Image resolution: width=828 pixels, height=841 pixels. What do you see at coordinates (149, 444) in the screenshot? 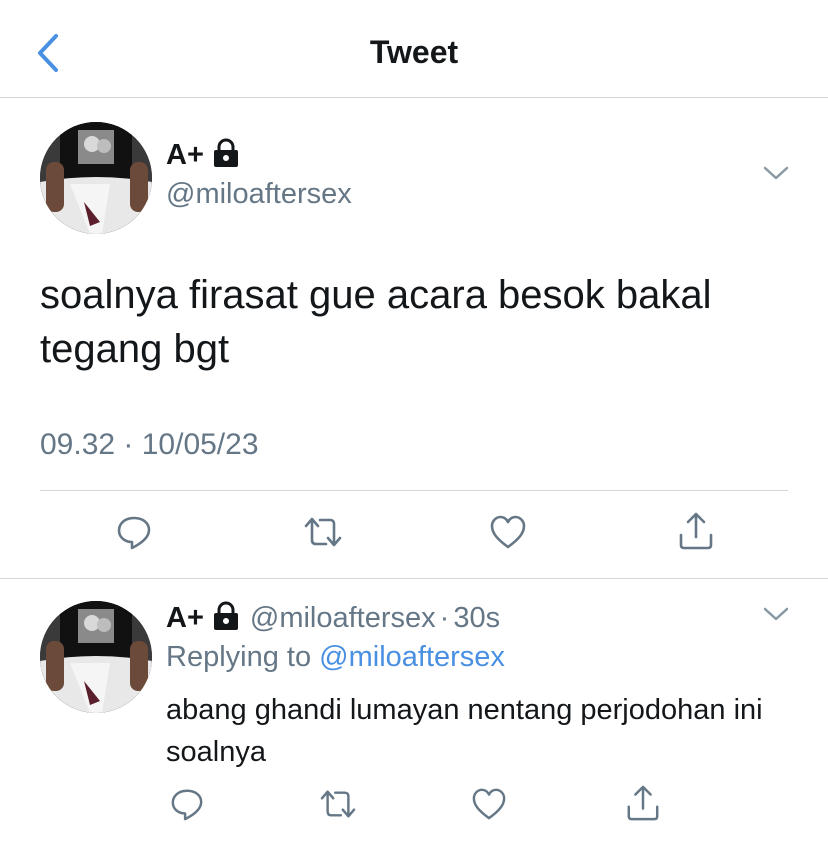
I see `tweet-timestamp: 09.32 · 10/05/23` at bounding box center [149, 444].